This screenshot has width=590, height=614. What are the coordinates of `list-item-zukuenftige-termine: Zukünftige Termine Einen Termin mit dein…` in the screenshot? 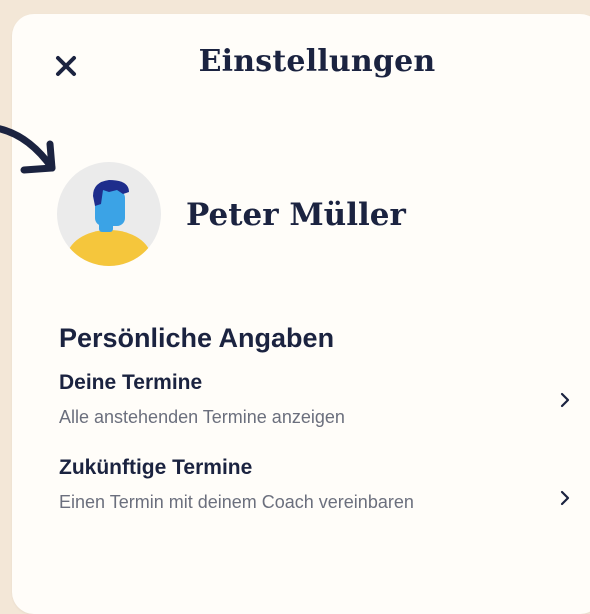 It's located at (324, 486).